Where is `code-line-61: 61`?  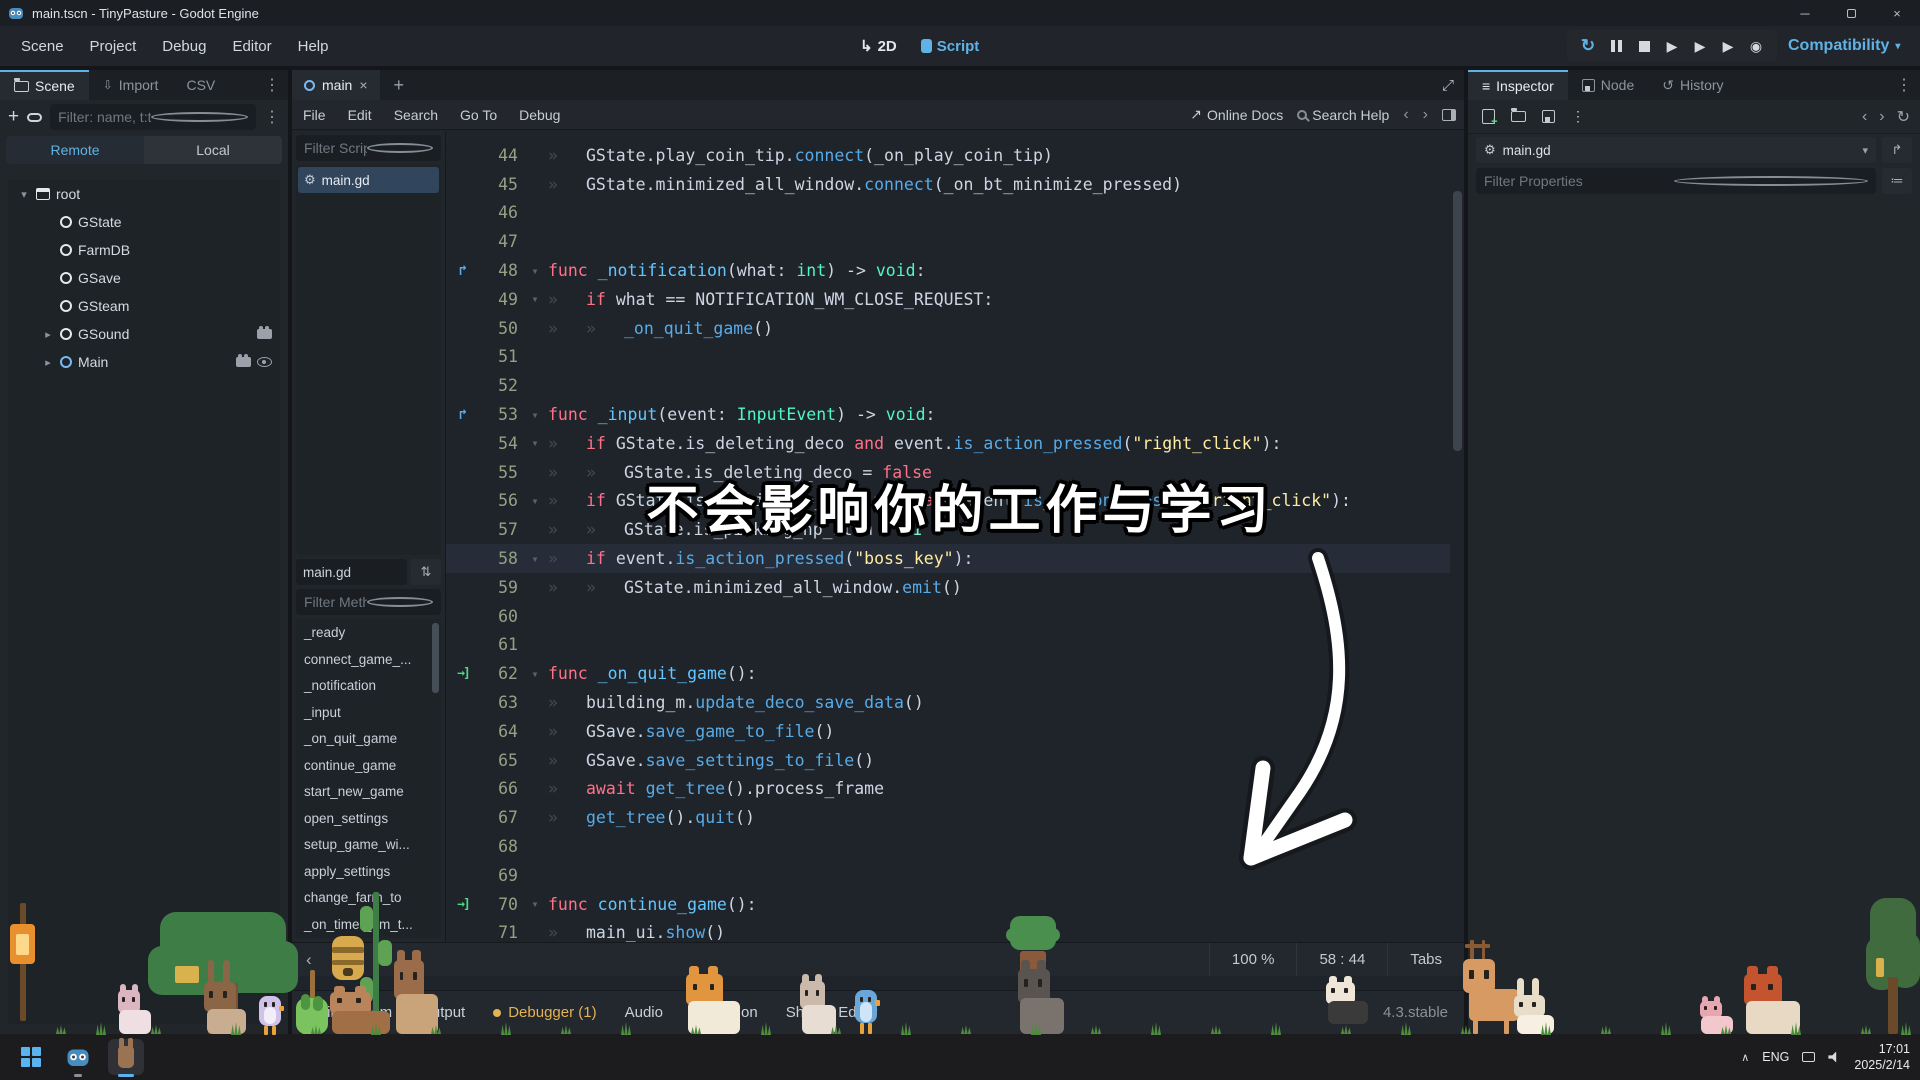
code-line-61: 61 is located at coordinates (948, 645).